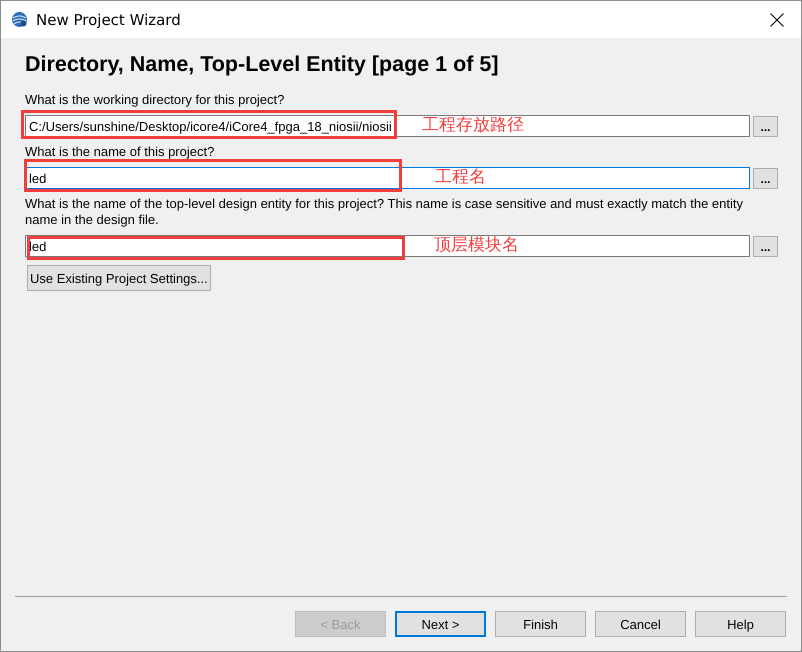 The image size is (802, 652). Describe the element at coordinates (440, 624) in the screenshot. I see `dialog-button: Next >` at that location.